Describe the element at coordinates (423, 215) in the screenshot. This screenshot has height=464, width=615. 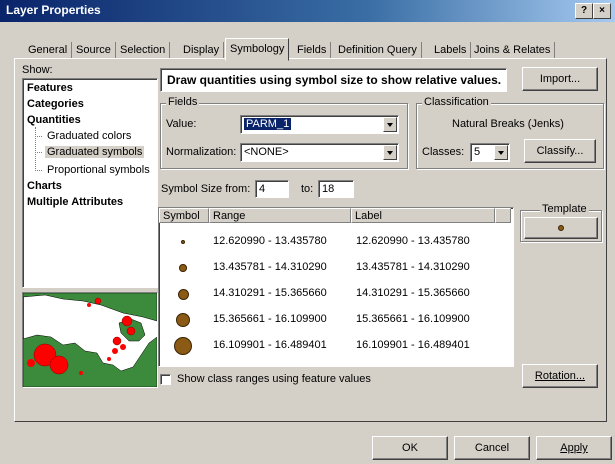
I see `column-header-label: Label` at that location.